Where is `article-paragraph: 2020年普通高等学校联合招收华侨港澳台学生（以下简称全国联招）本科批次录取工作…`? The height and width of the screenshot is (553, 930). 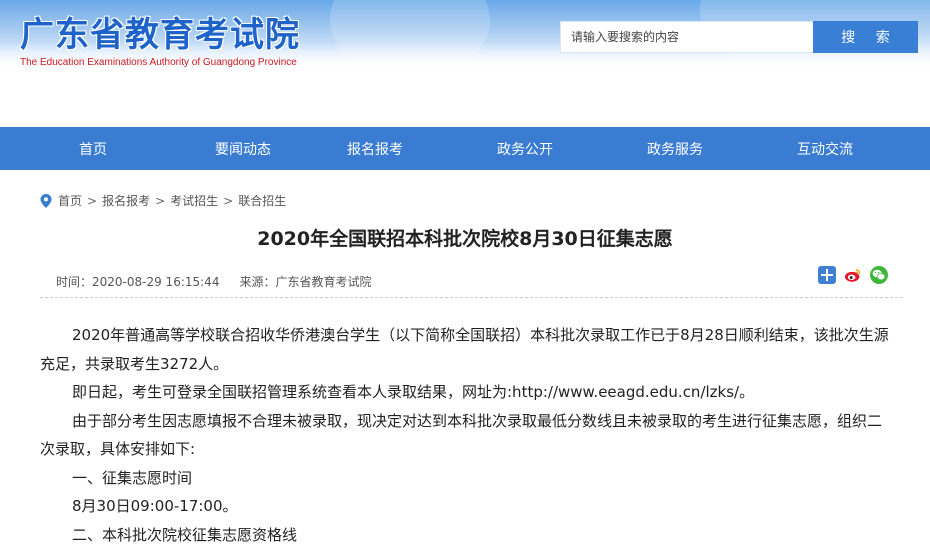 article-paragraph: 2020年普通高等学校联合招收华侨港澳台学生（以下简称全国联招）本科批次录取工作… is located at coordinates (464, 349).